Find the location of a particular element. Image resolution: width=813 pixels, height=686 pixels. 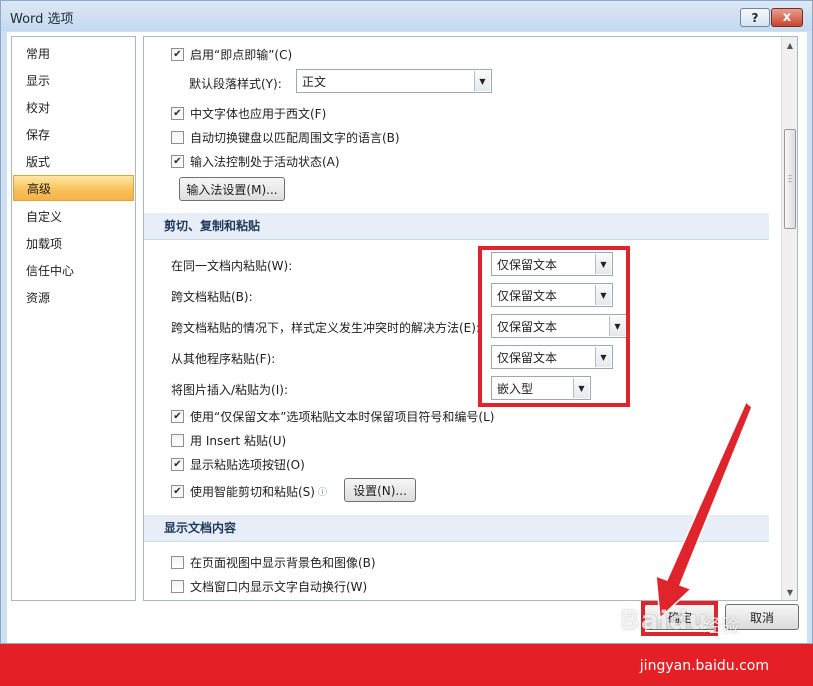

info-icon: ⓘ is located at coordinates (322, 492).